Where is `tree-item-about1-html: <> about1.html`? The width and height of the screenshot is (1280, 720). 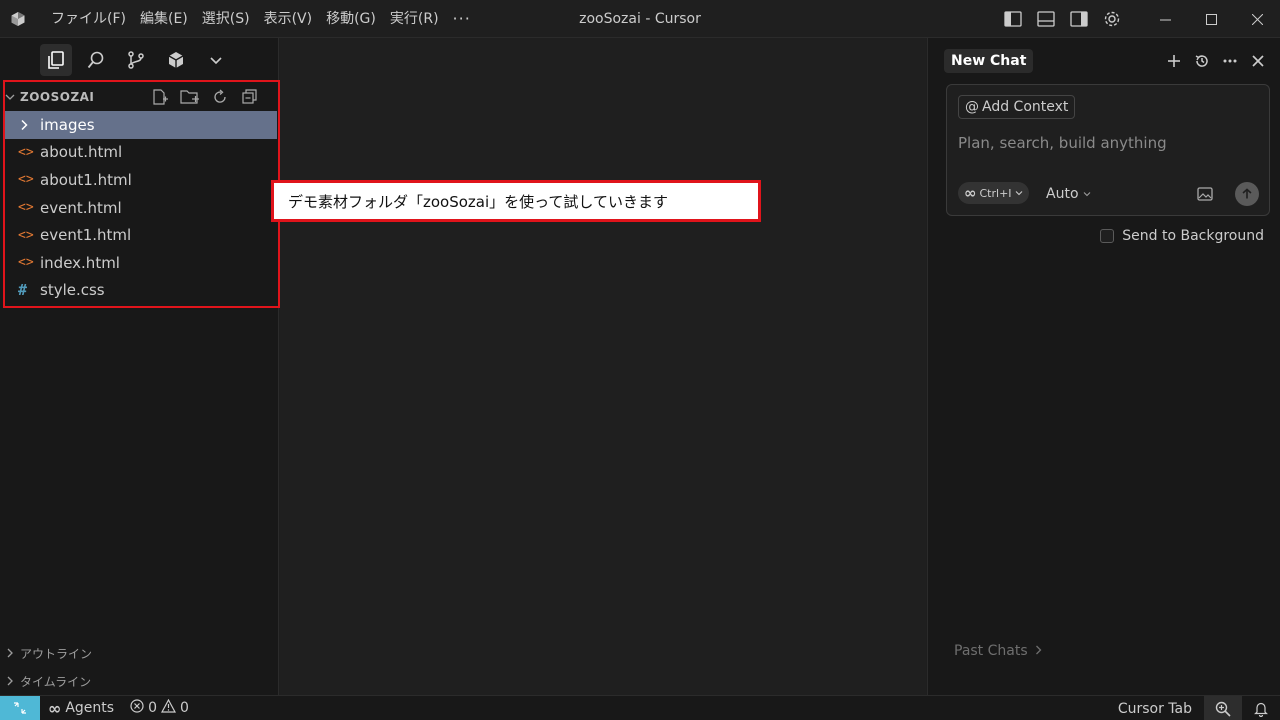 tree-item-about1-html: <> about1.html is located at coordinates (140, 180).